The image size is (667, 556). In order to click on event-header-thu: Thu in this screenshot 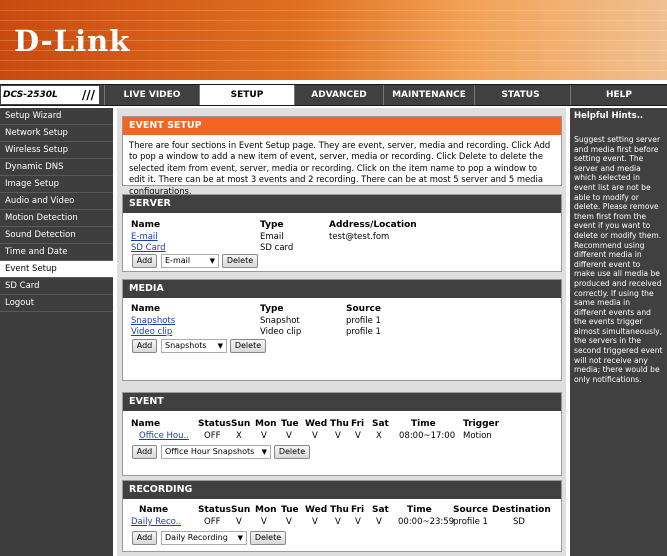, I will do `click(339, 424)`.